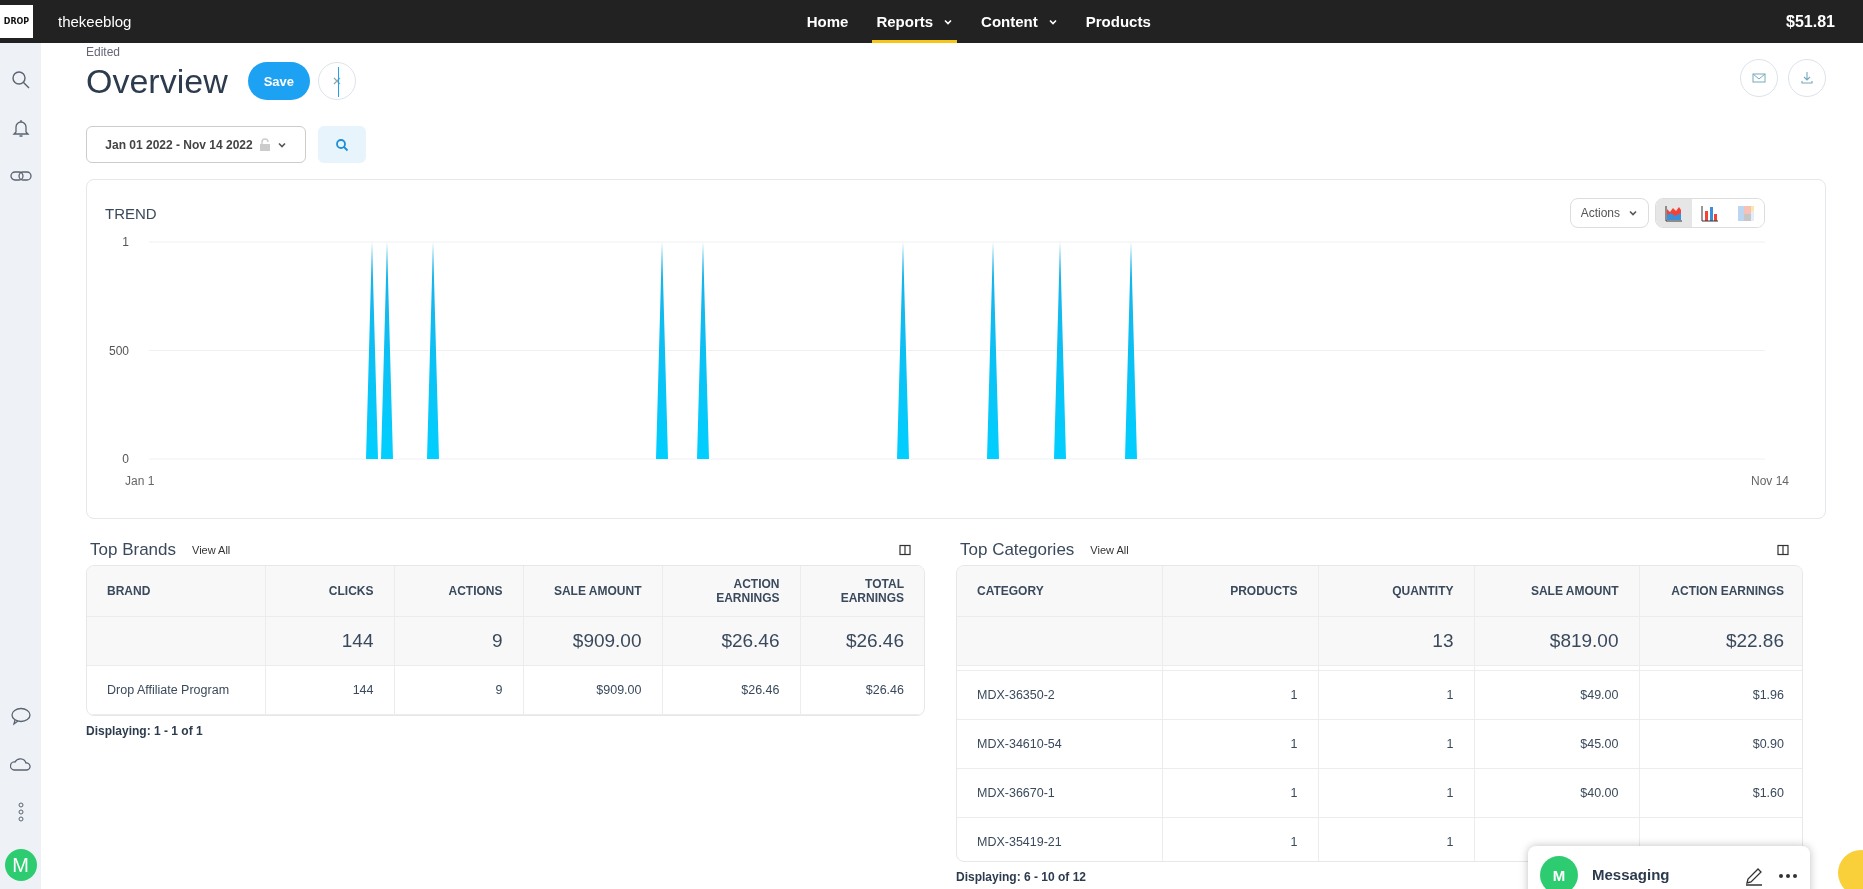  Describe the element at coordinates (458, 641) in the screenshot. I see `total-cell: 9` at that location.